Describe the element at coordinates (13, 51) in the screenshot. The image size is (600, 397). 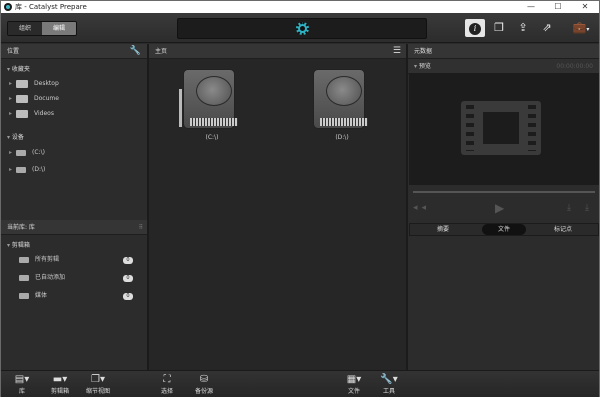
I see `location-title: 位置` at that location.